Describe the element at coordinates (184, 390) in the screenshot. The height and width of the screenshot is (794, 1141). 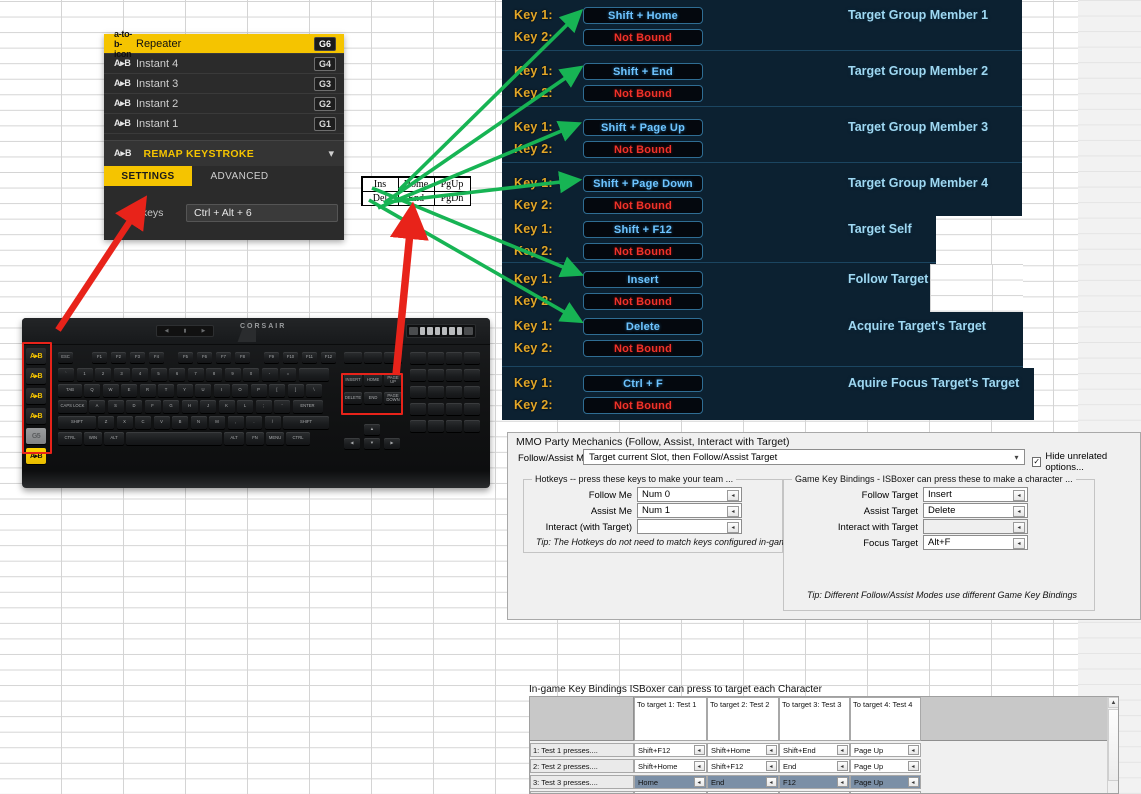
I see `key-Y: Y` at that location.